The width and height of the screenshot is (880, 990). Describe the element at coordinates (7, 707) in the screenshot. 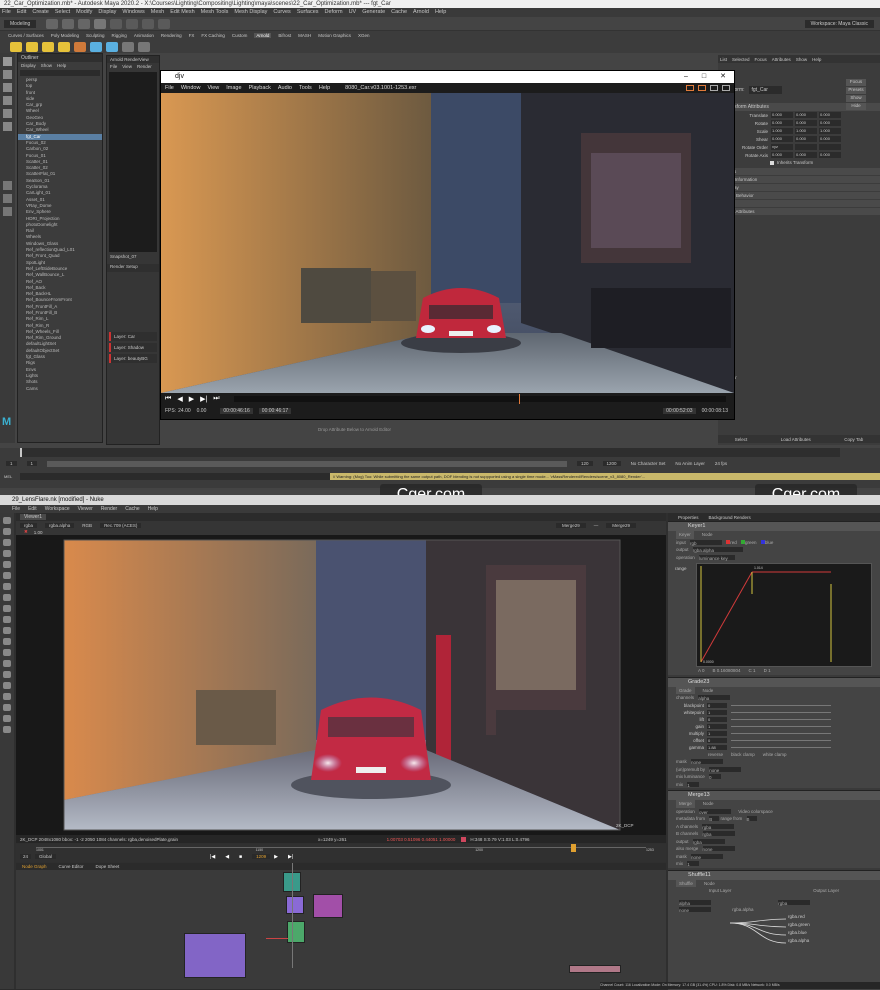

I see `cara-tool-icon` at that location.